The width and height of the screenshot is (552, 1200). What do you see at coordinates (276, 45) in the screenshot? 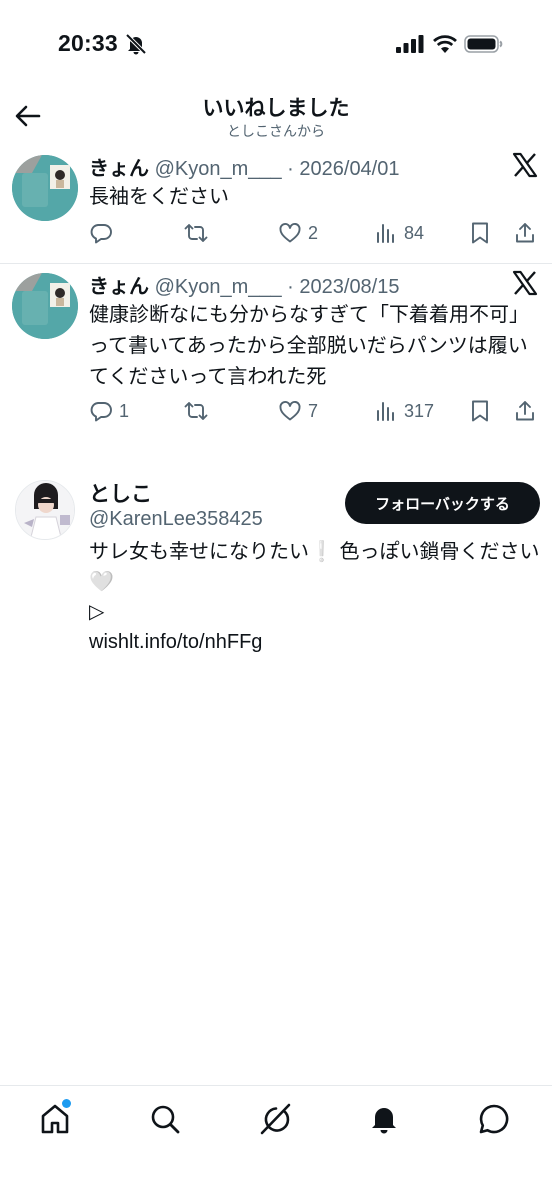
I see `status-bar: 20:33` at bounding box center [276, 45].